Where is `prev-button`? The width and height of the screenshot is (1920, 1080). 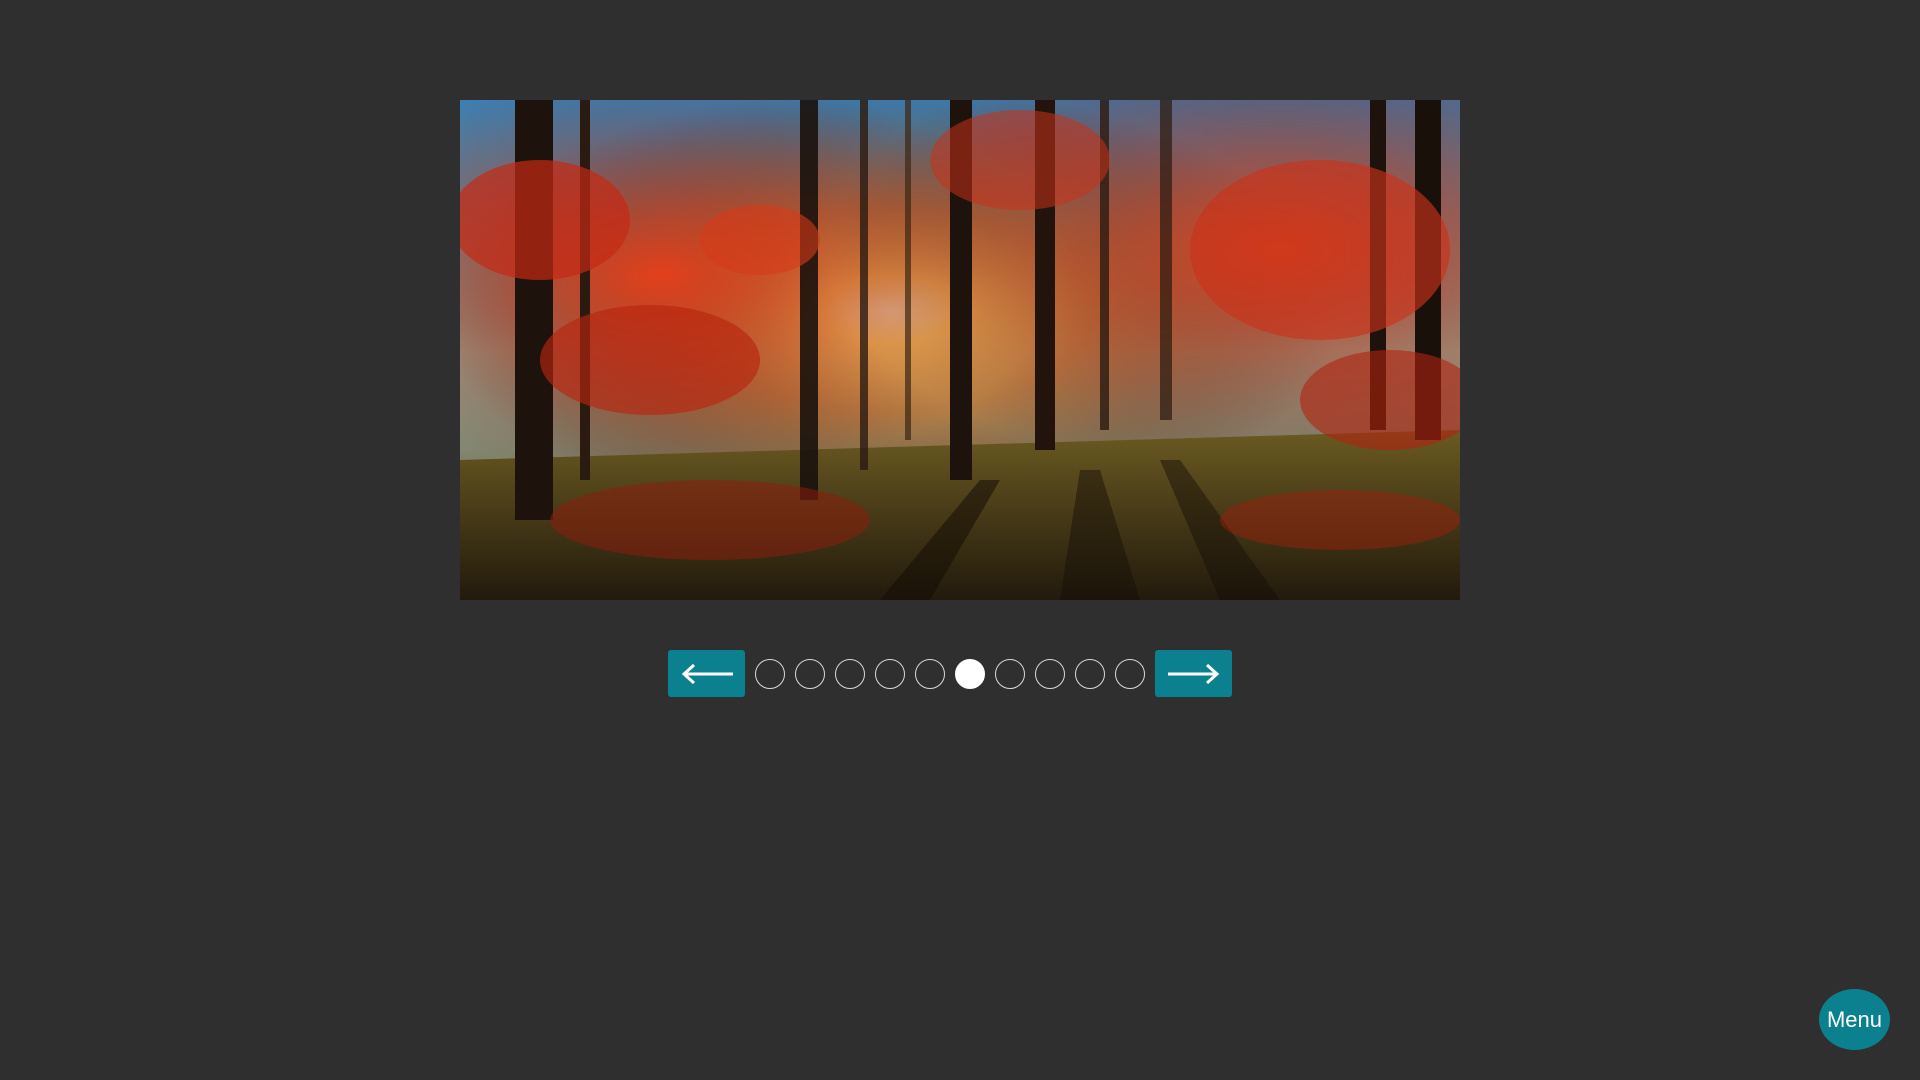 prev-button is located at coordinates (706, 673).